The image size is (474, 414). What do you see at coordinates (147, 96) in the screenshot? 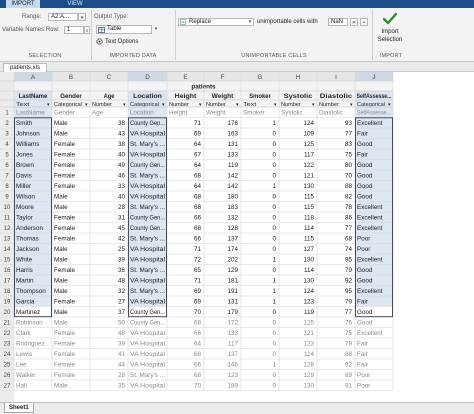
I see `variable-name: Location` at bounding box center [147, 96].